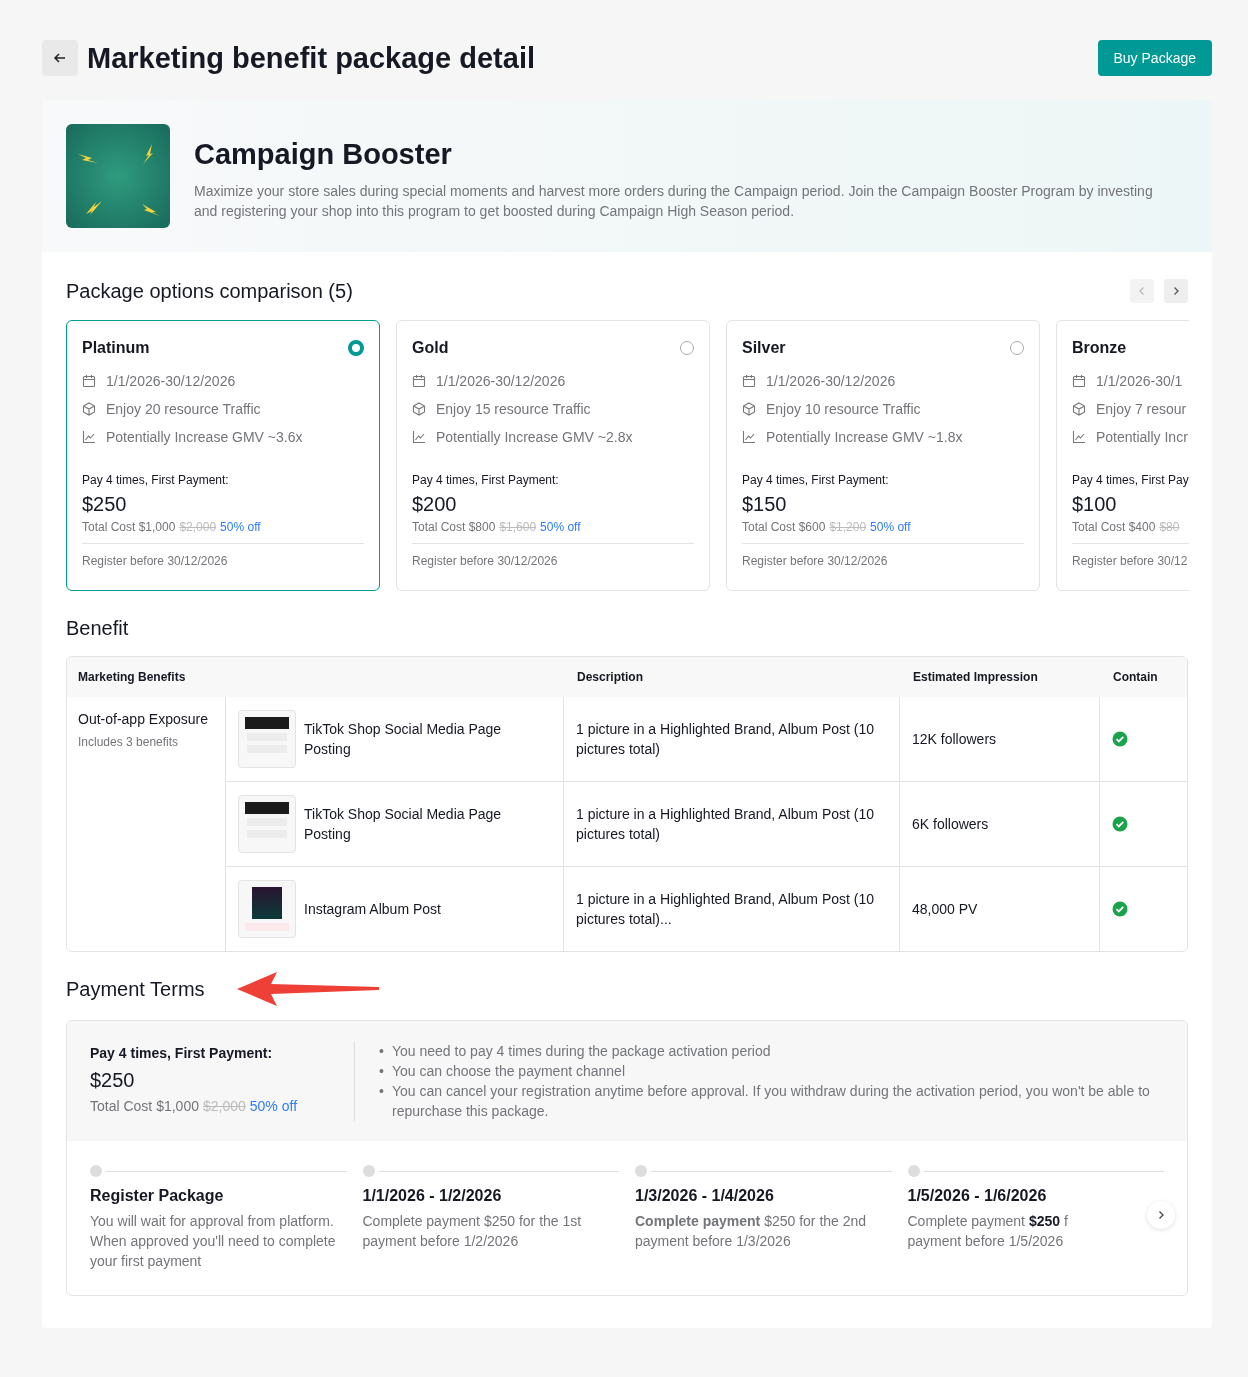 The height and width of the screenshot is (1377, 1248). I want to click on step-title: Register Package, so click(157, 1196).